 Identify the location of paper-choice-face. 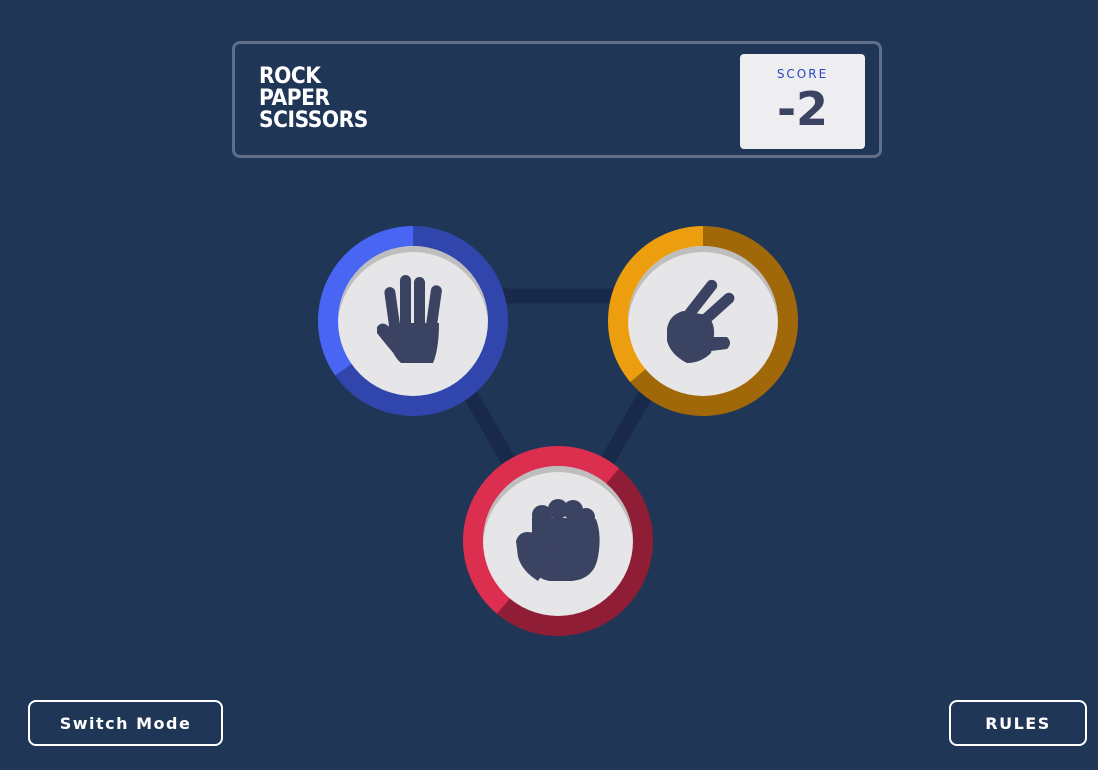
(413, 321).